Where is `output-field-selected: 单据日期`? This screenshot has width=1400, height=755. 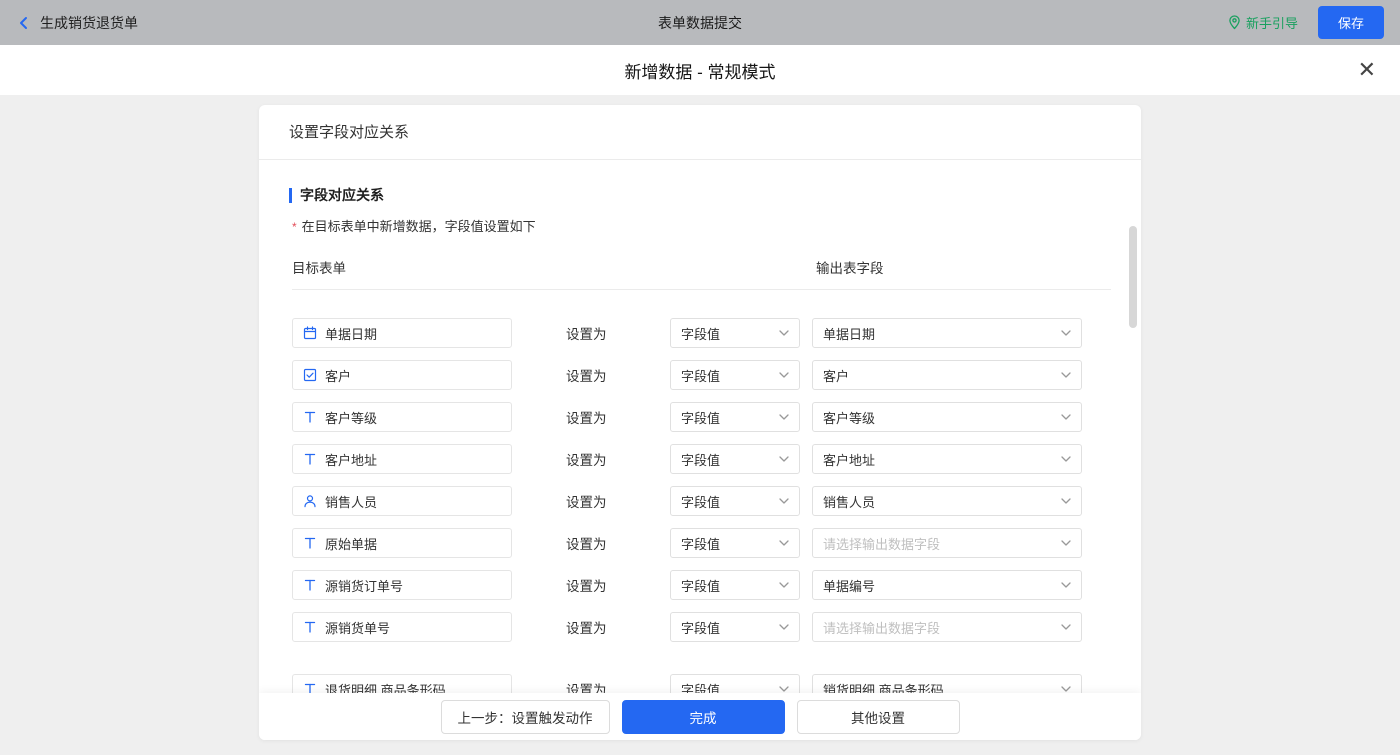 output-field-selected: 单据日期 is located at coordinates (849, 334).